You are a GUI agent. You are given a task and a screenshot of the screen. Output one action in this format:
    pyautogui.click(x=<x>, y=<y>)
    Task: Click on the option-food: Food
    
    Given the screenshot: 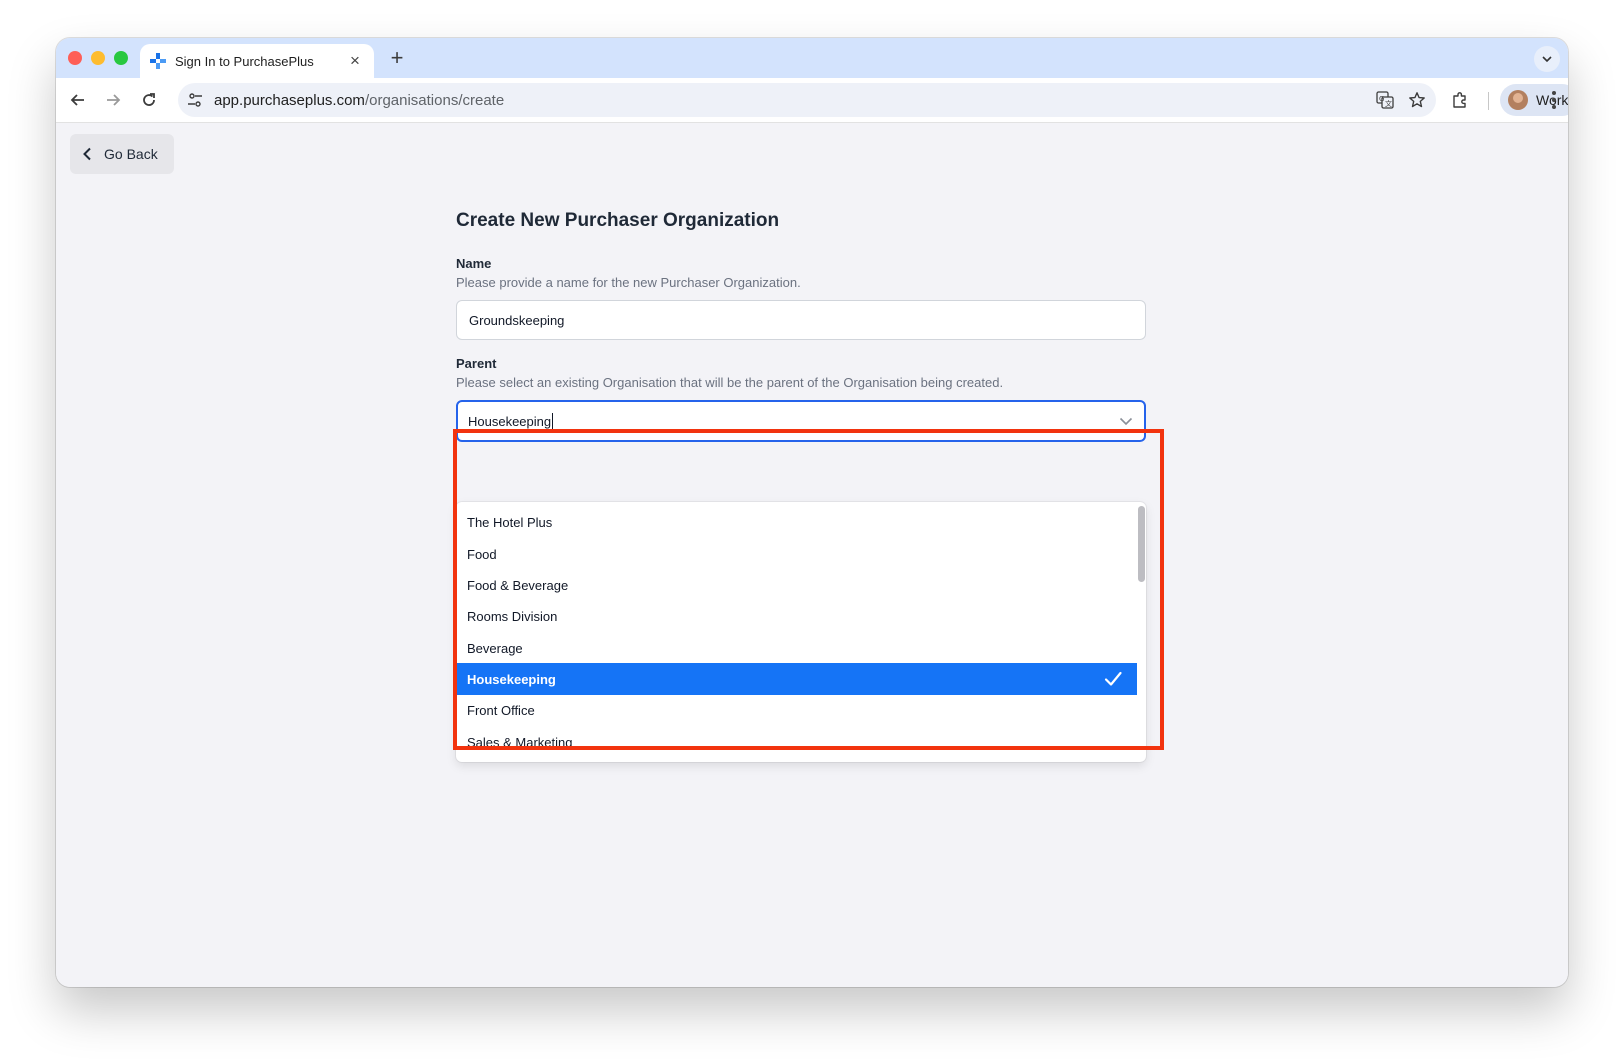 What is the action you would take?
    pyautogui.click(x=796, y=554)
    